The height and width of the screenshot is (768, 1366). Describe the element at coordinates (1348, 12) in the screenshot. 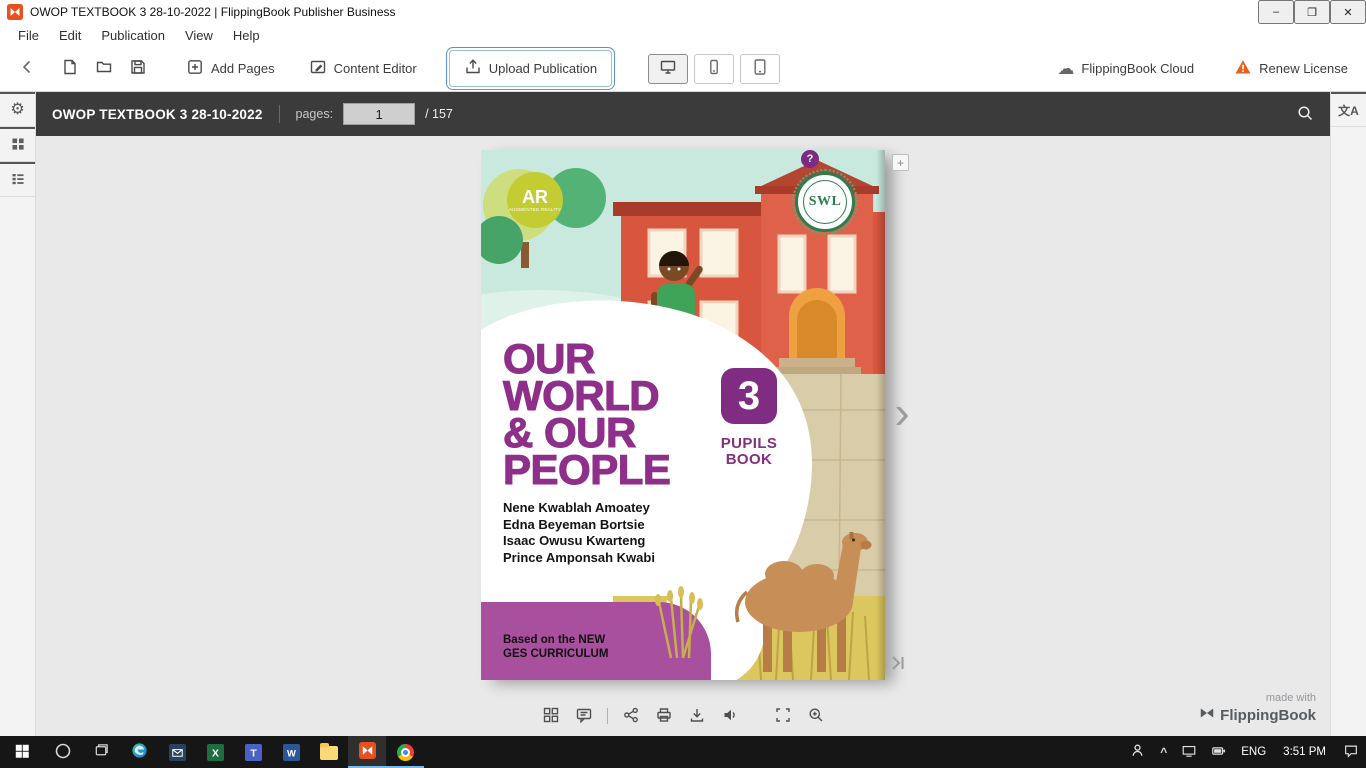

I see `close-button: ✕` at that location.